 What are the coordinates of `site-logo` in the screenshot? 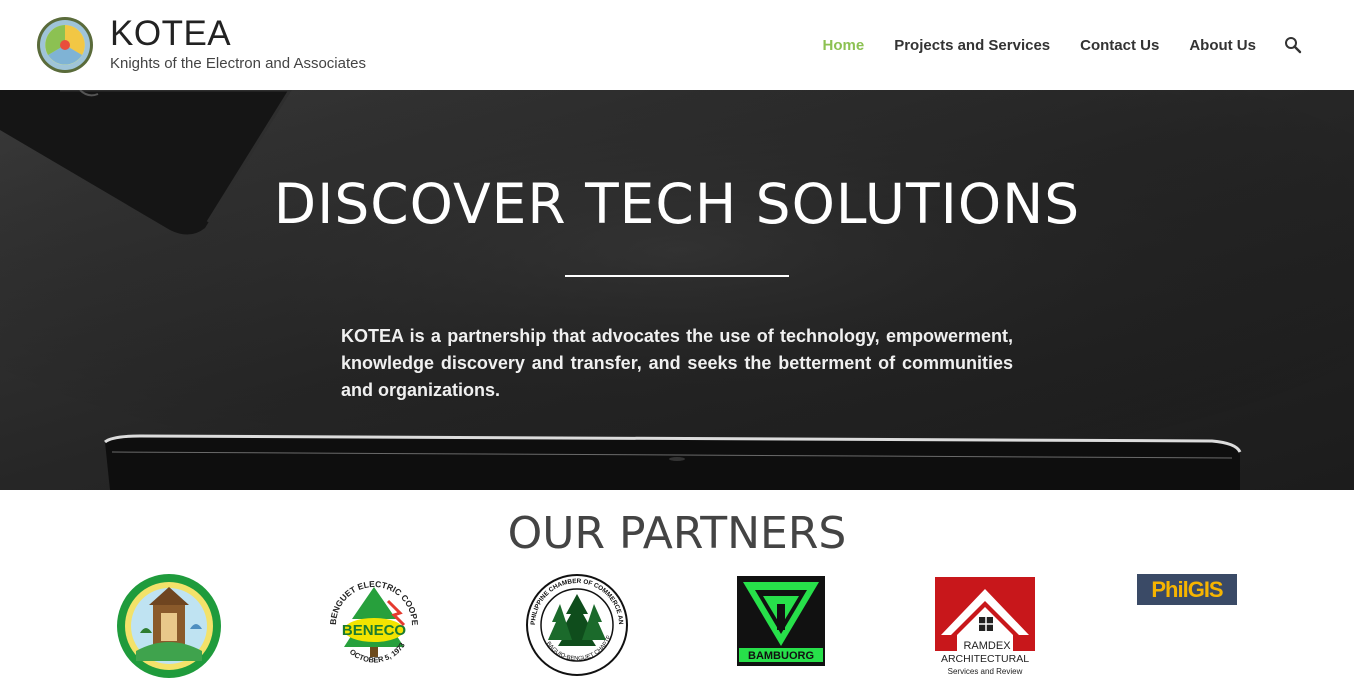 It's located at (65, 45).